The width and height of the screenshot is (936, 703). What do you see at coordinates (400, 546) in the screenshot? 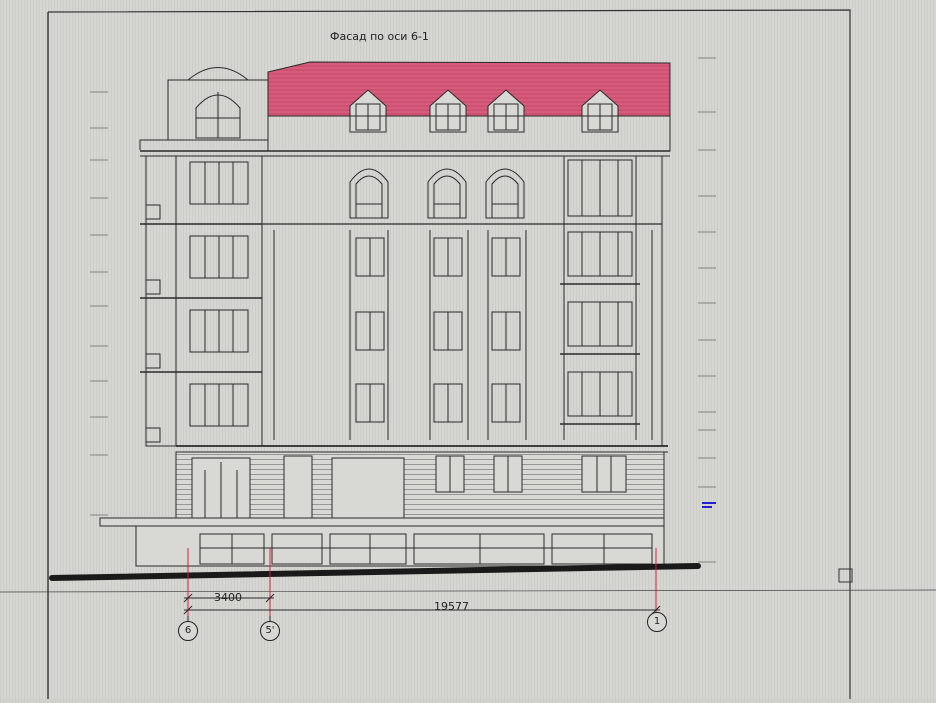
I see `basement` at bounding box center [400, 546].